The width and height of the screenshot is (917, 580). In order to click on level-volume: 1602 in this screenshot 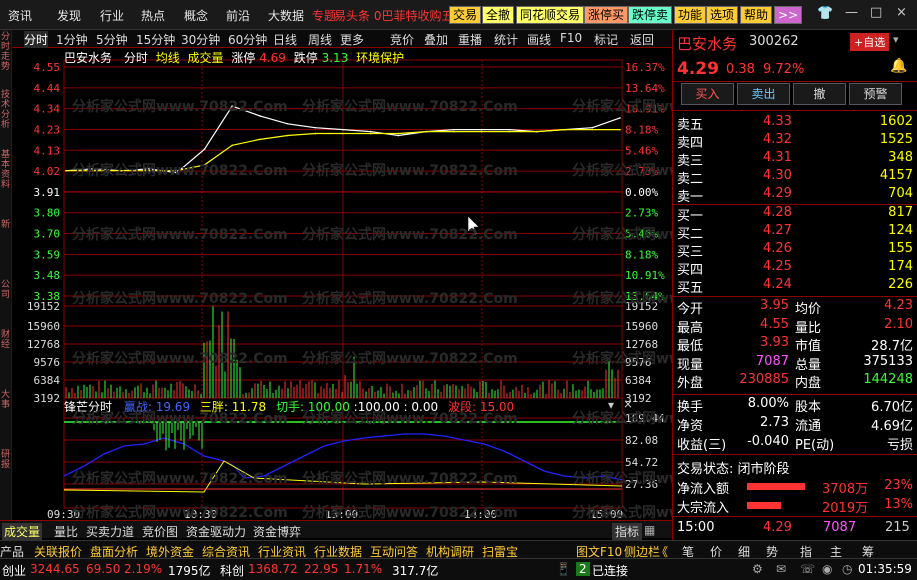, I will do `click(896, 121)`.